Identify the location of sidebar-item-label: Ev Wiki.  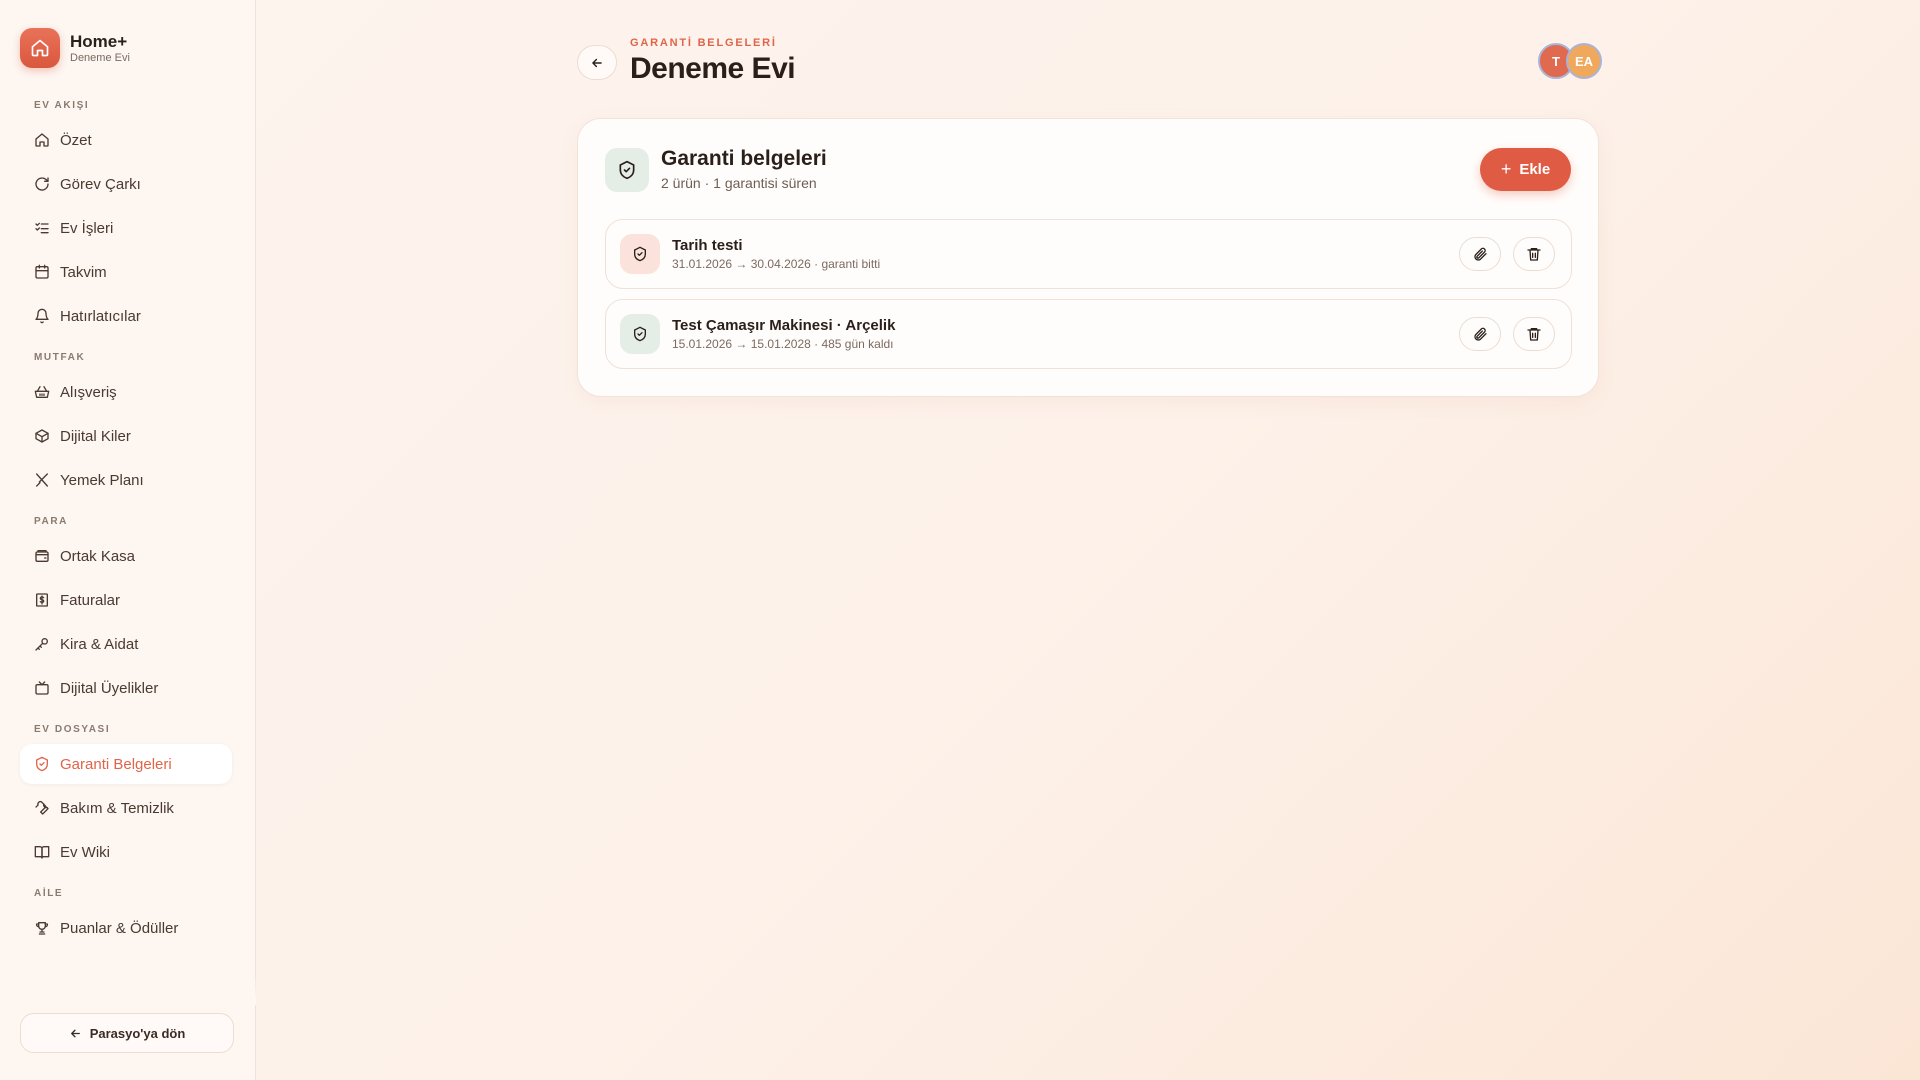
(85, 852).